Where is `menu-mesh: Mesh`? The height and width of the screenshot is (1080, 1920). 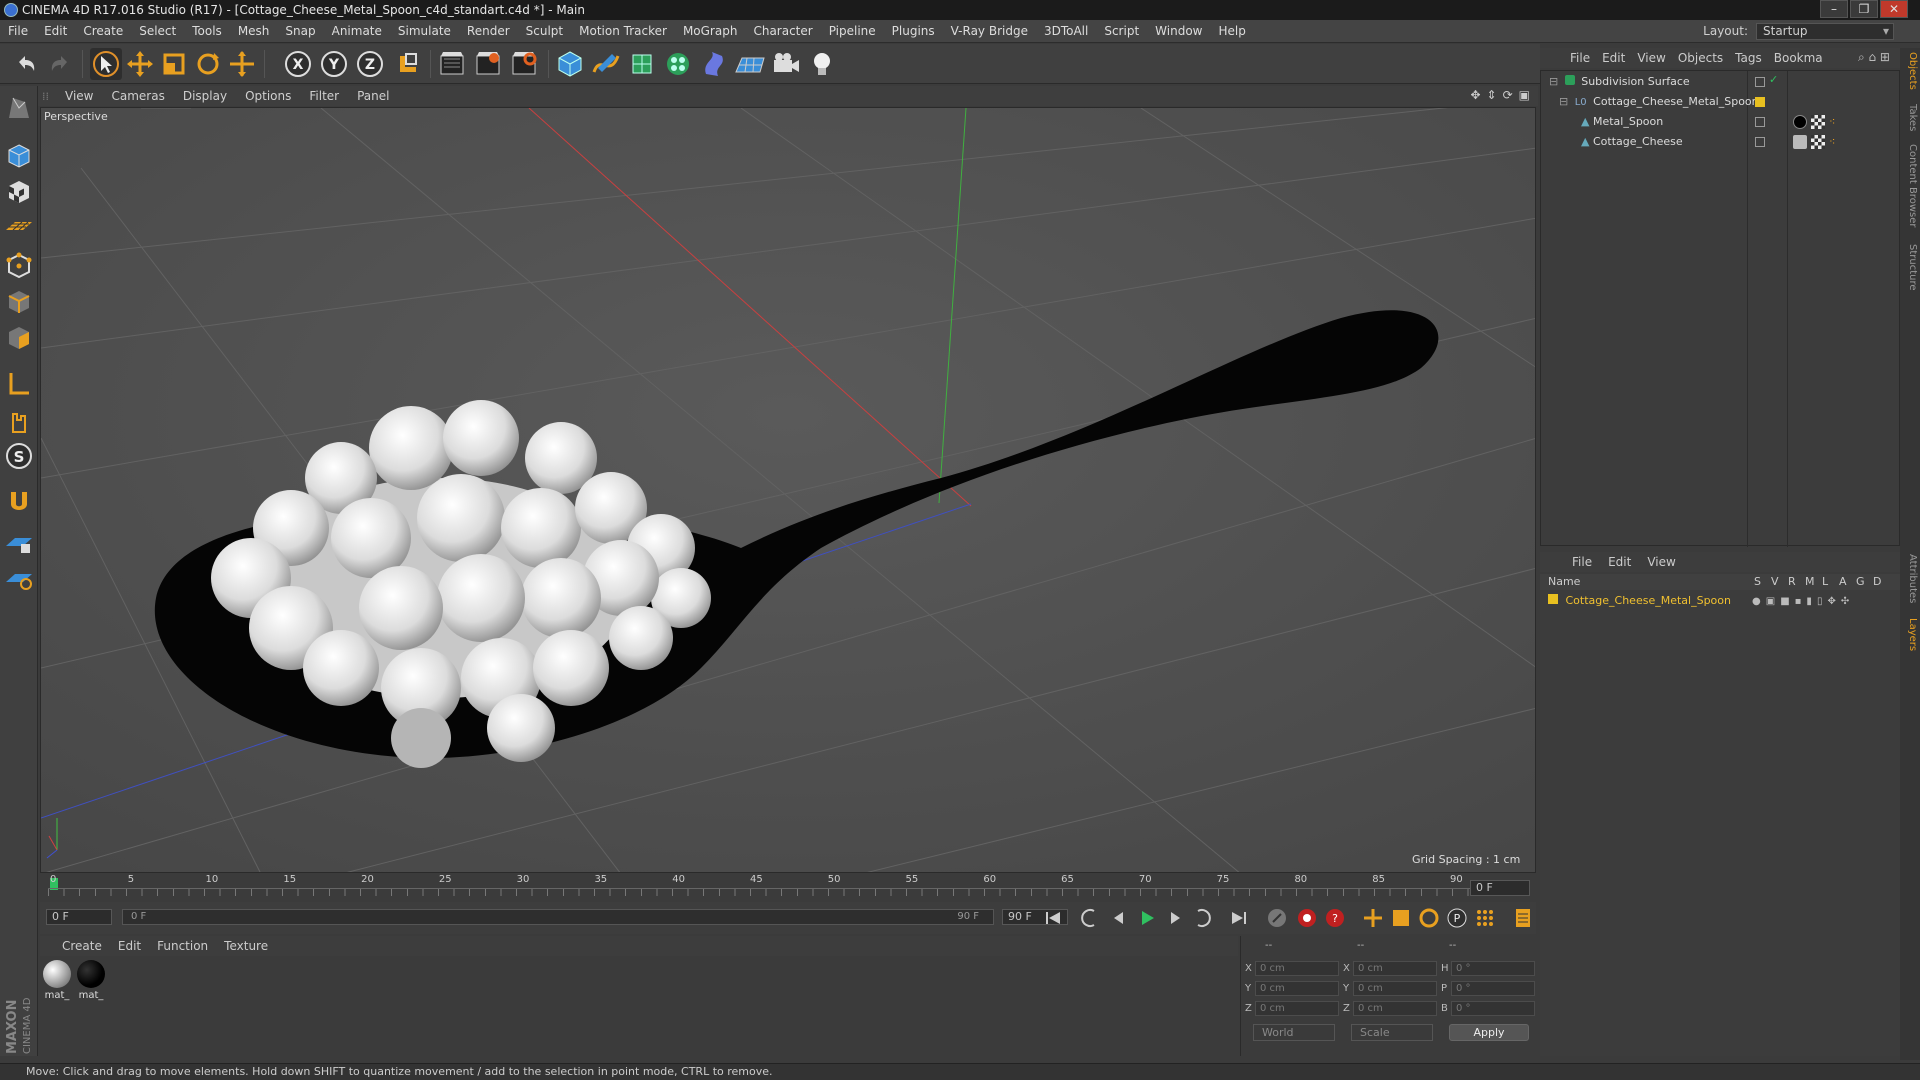
menu-mesh: Mesh is located at coordinates (254, 31).